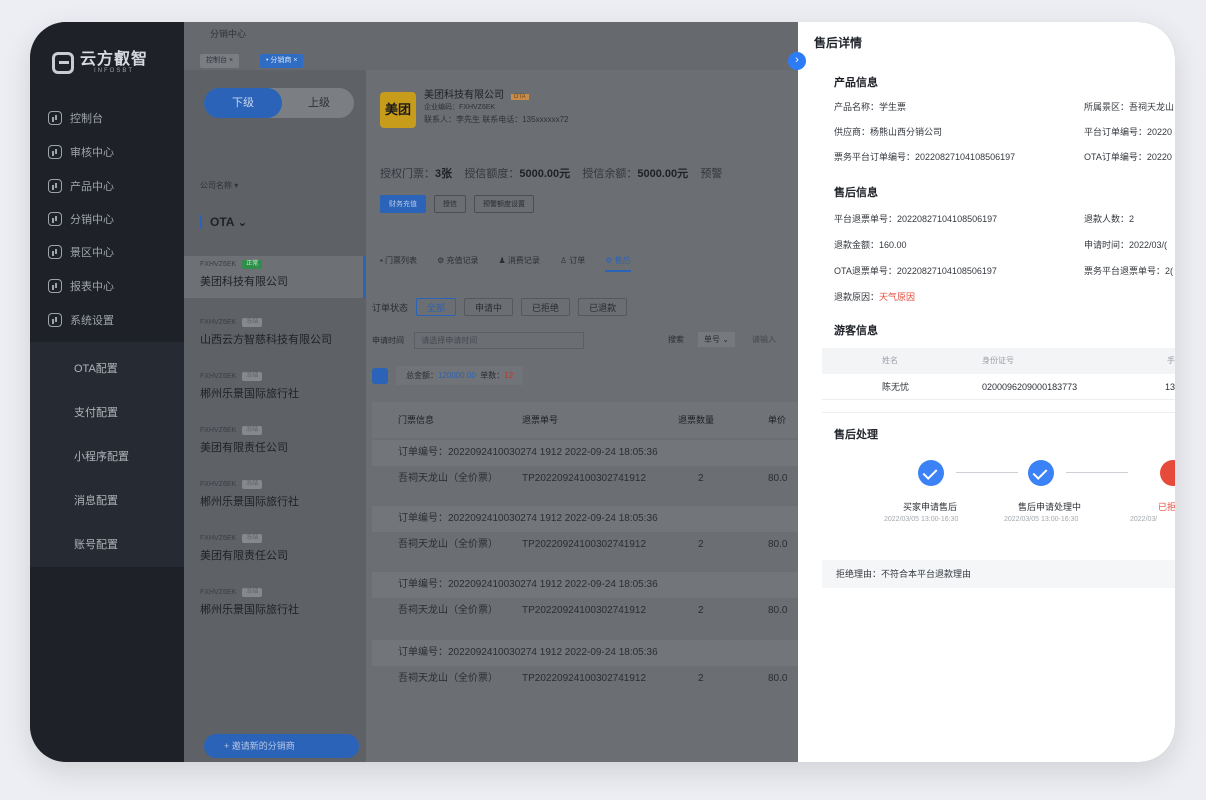  Describe the element at coordinates (676, 339) in the screenshot. I see `search-label: 搜索` at that location.